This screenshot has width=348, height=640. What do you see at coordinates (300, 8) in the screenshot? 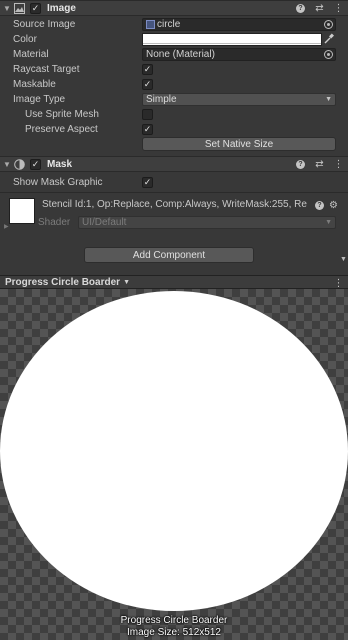
I see `help-icon: ?` at bounding box center [300, 8].